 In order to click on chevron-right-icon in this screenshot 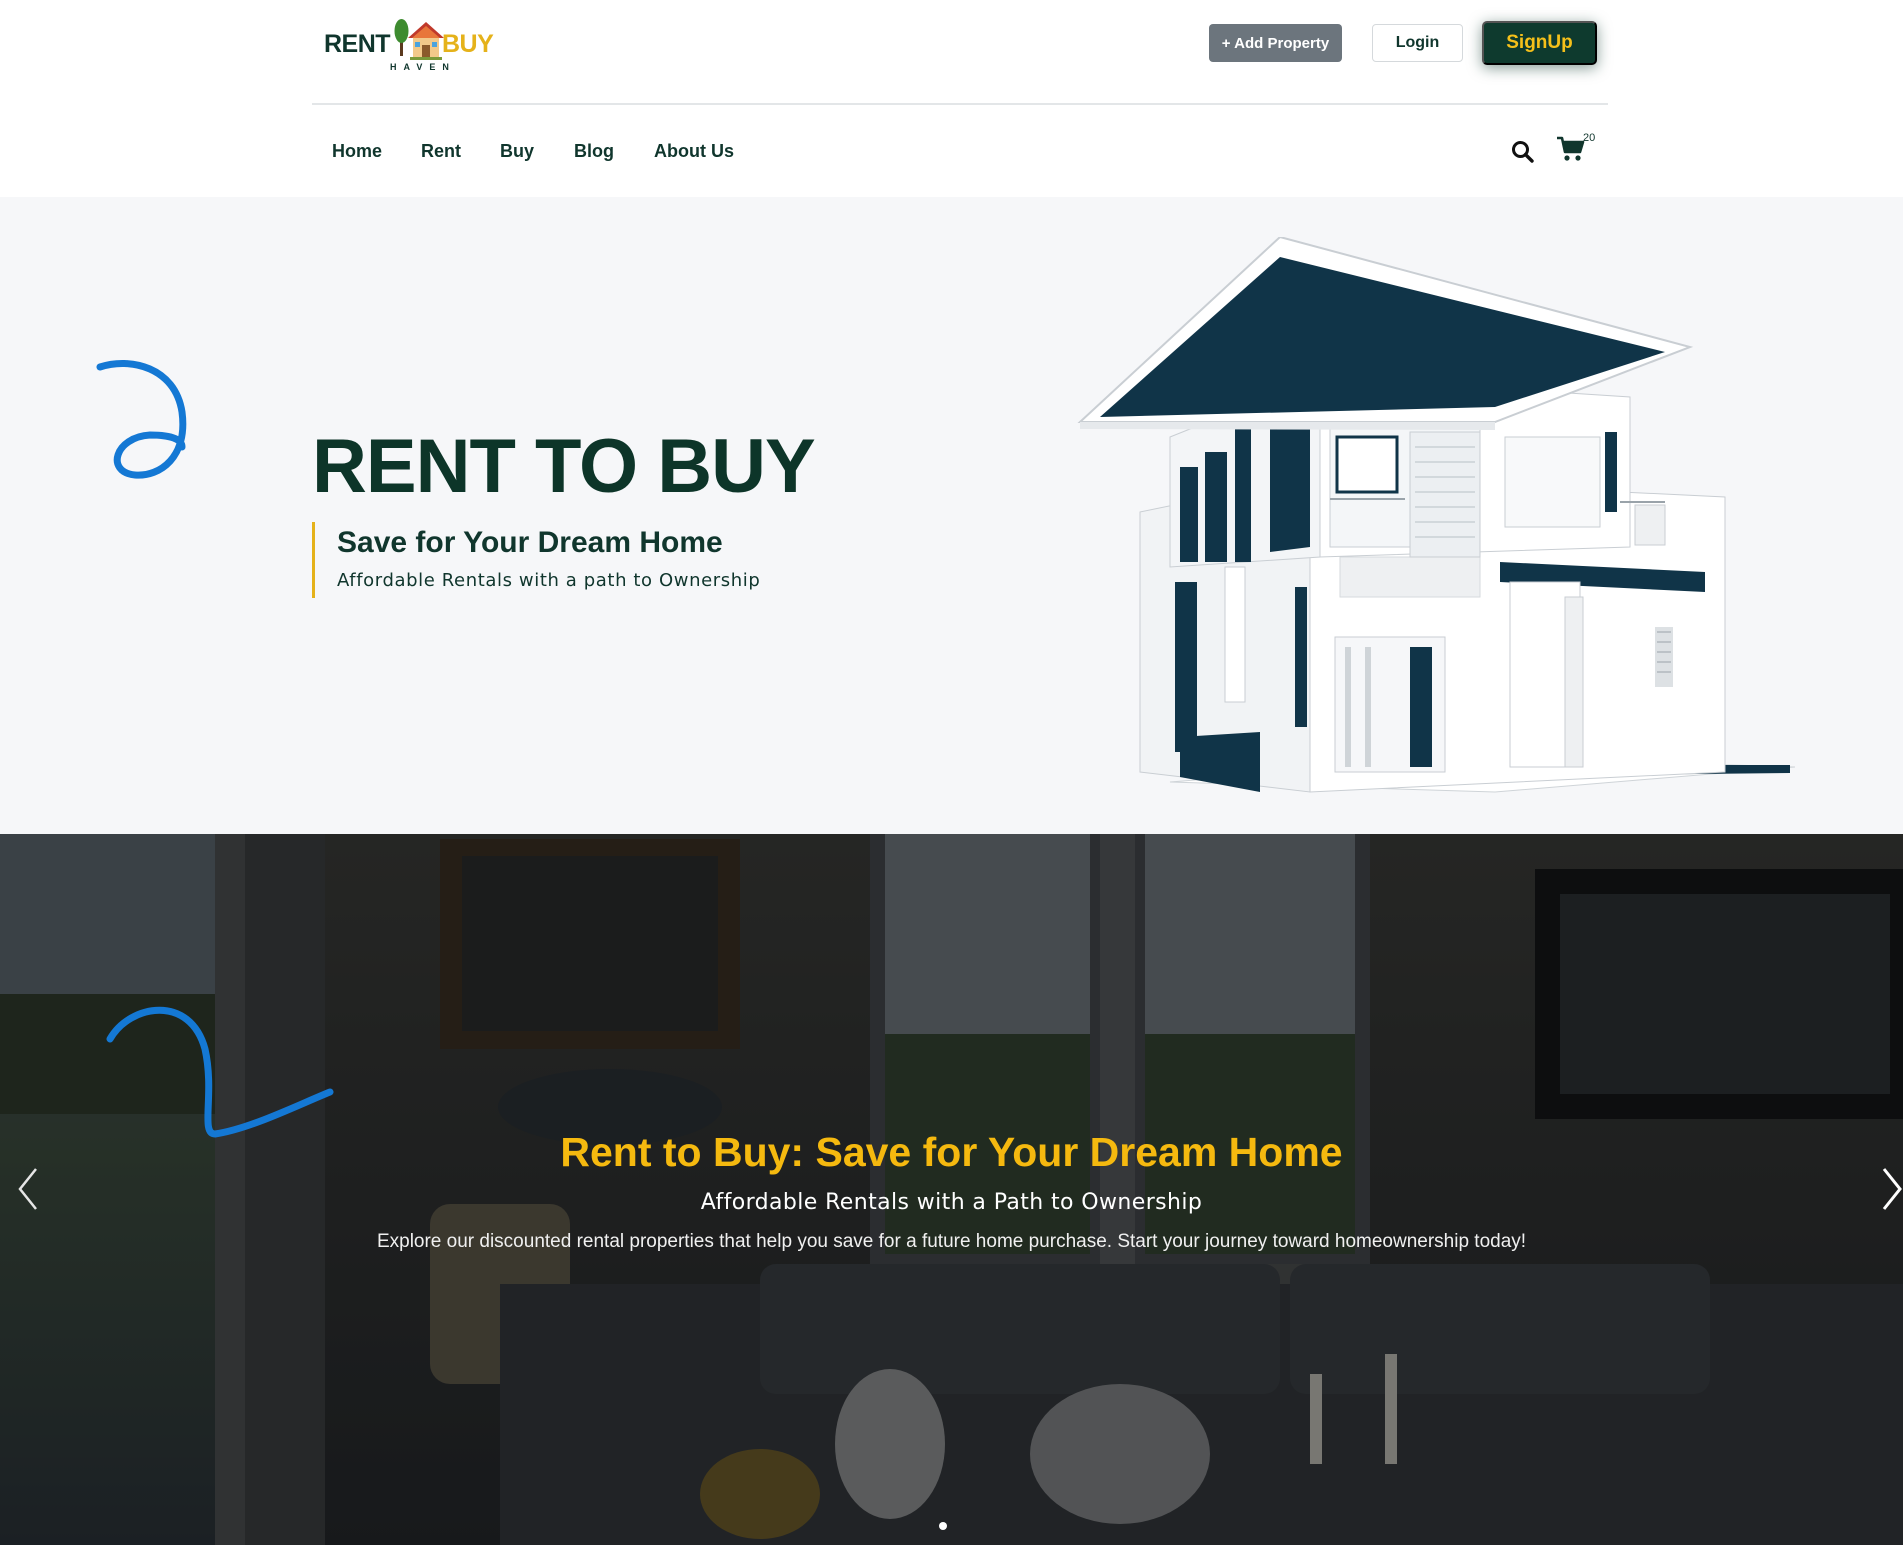, I will do `click(1892, 1189)`.